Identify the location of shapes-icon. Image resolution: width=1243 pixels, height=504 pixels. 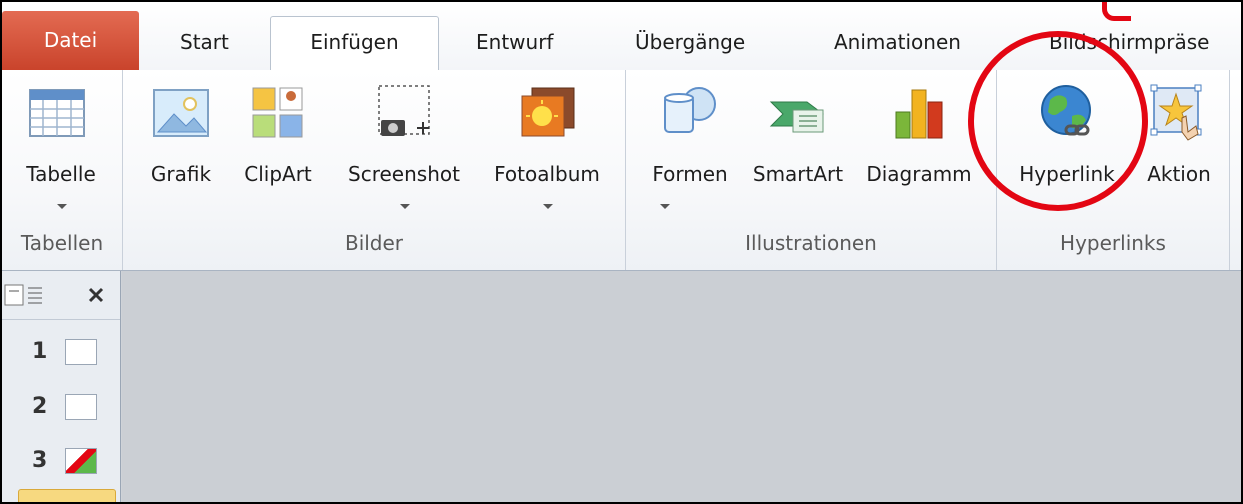
(690, 110).